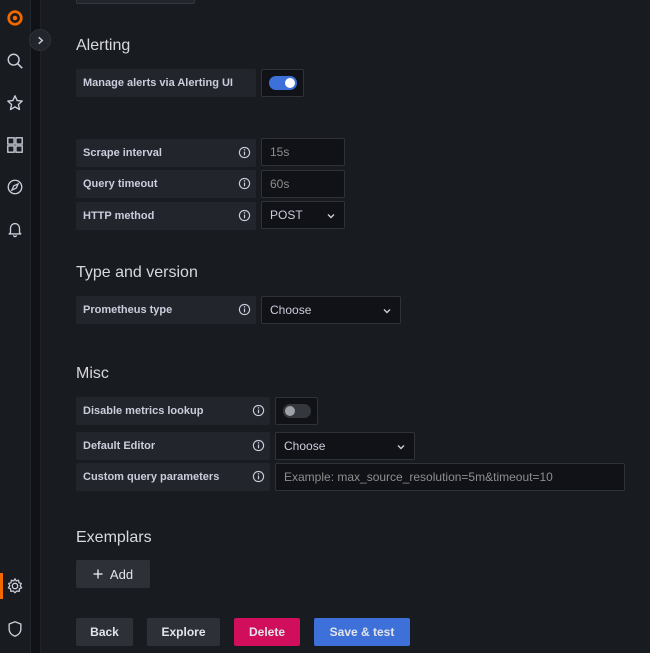 Image resolution: width=650 pixels, height=653 pixels. I want to click on custom-params-label: Custom query parameters, so click(173, 477).